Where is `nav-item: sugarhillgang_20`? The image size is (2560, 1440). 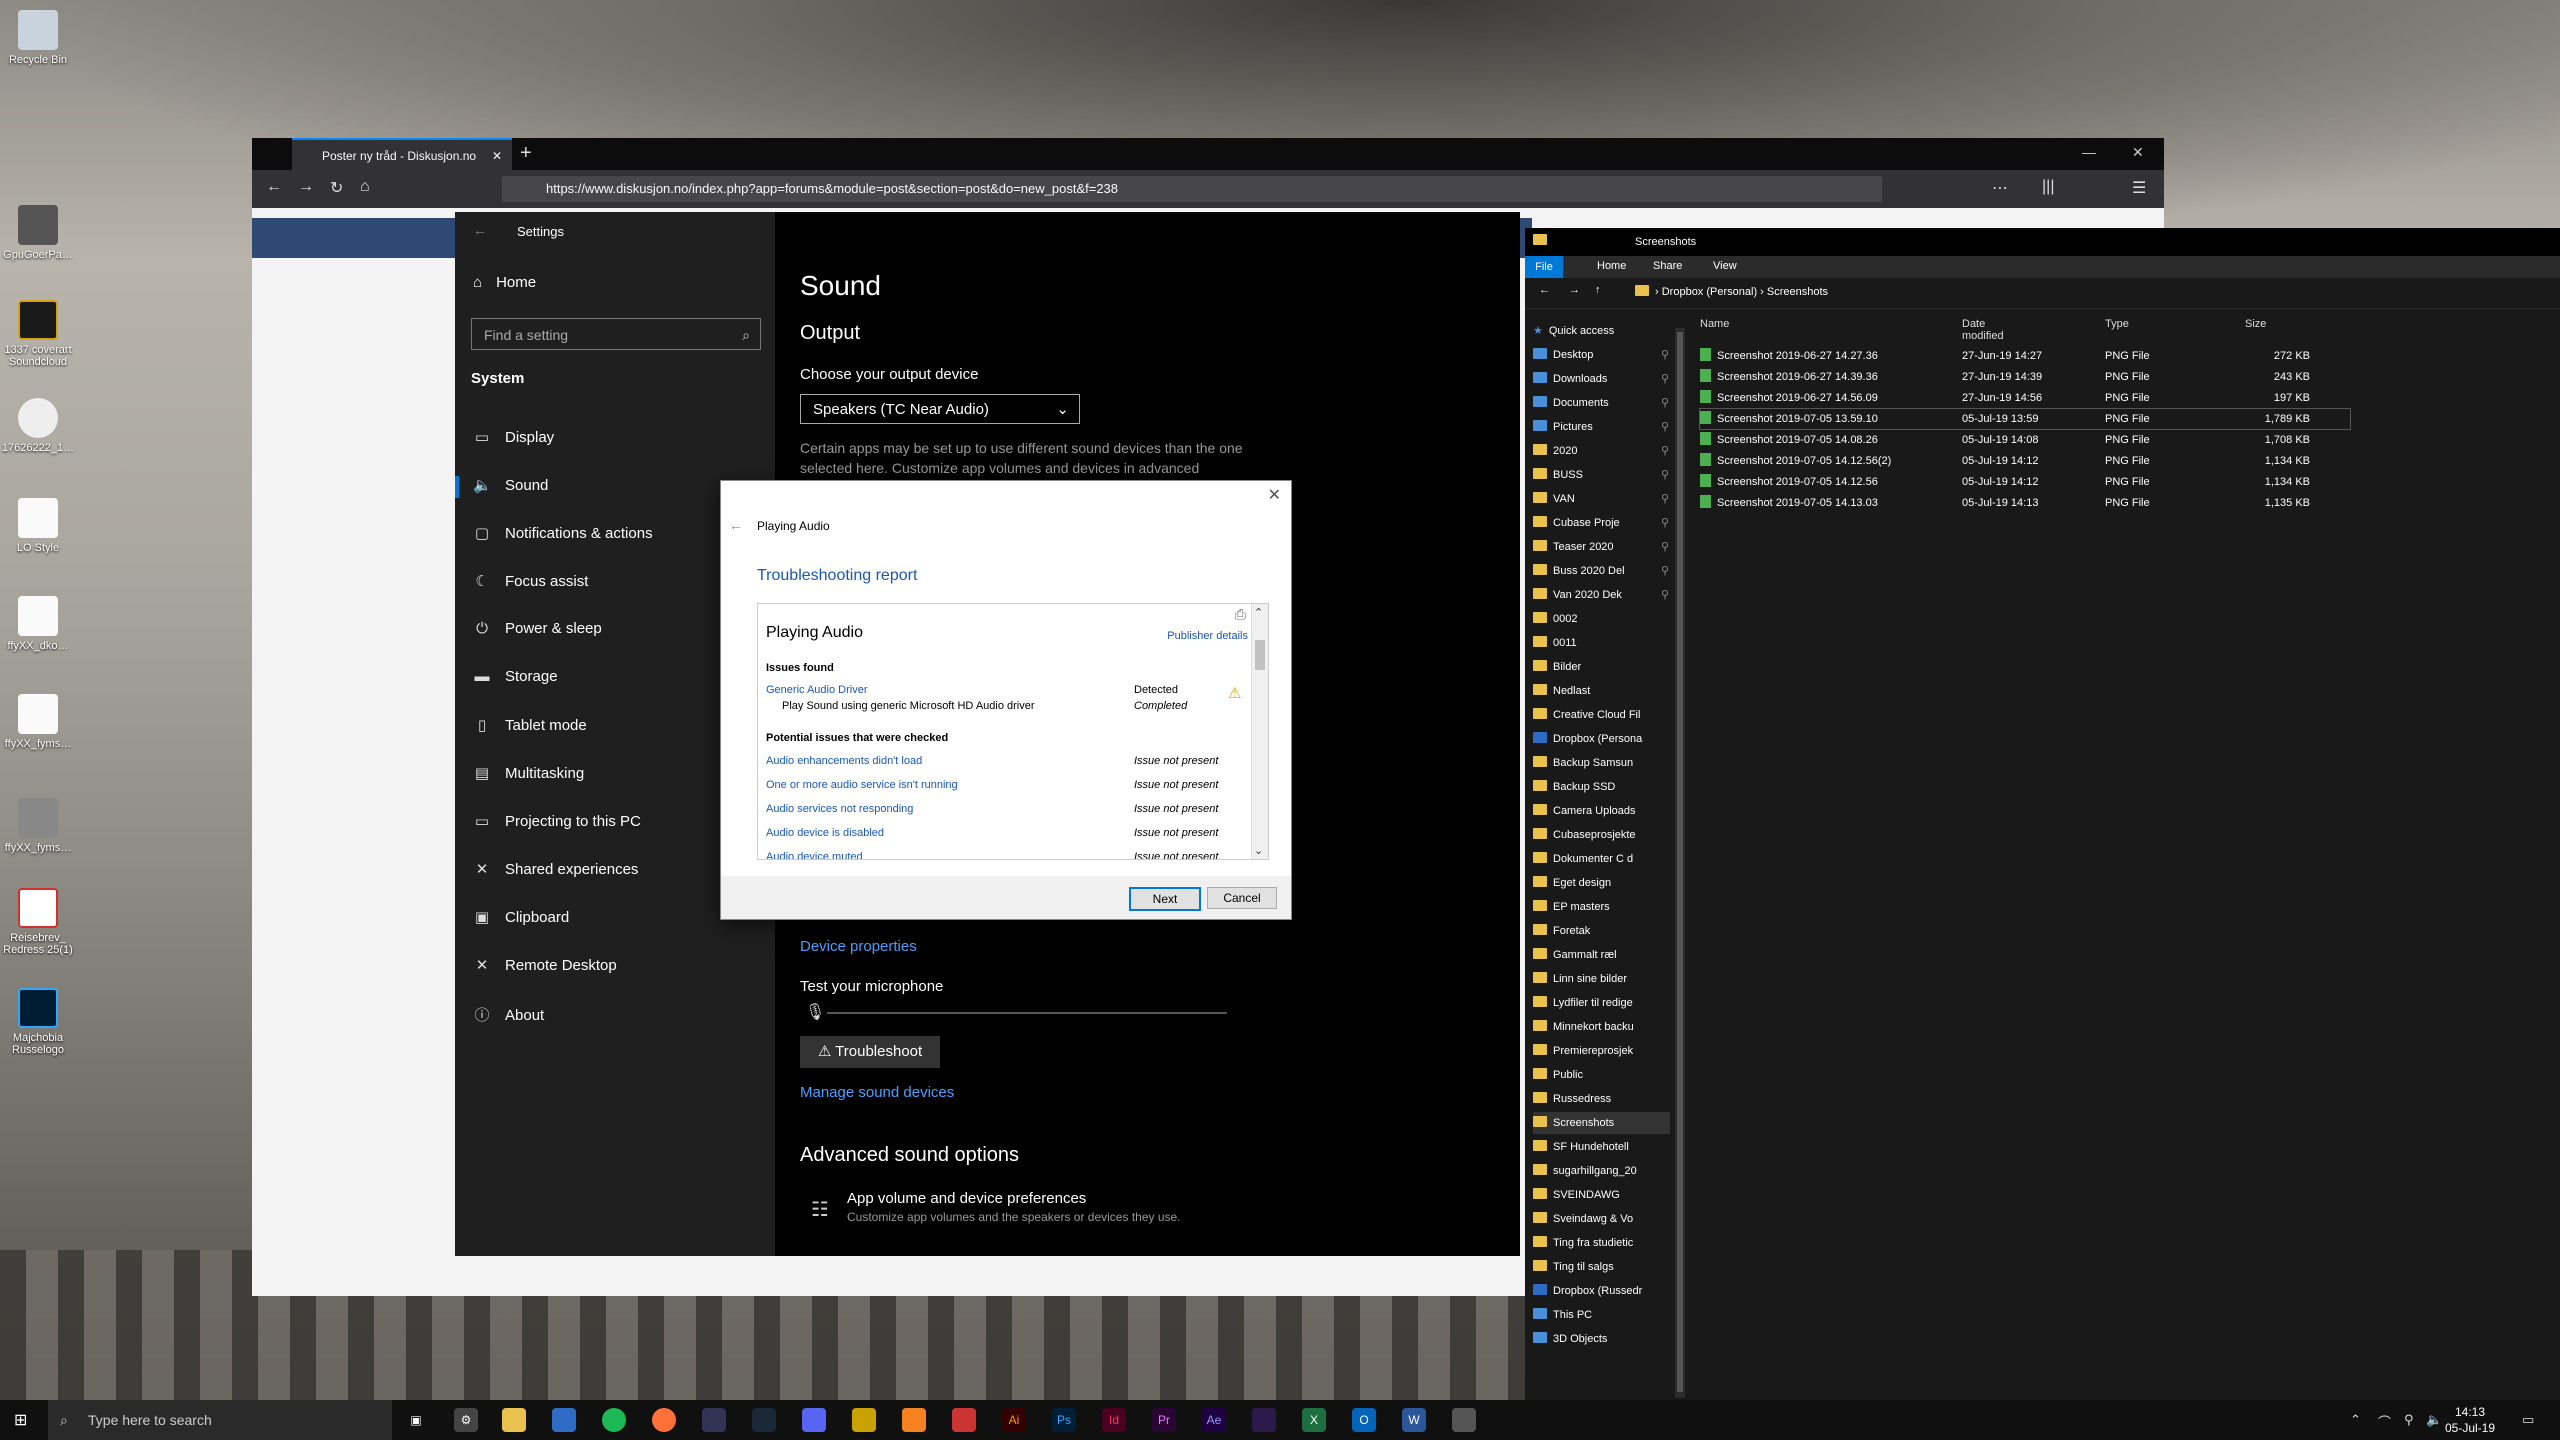 nav-item: sugarhillgang_20 is located at coordinates (1601, 1171).